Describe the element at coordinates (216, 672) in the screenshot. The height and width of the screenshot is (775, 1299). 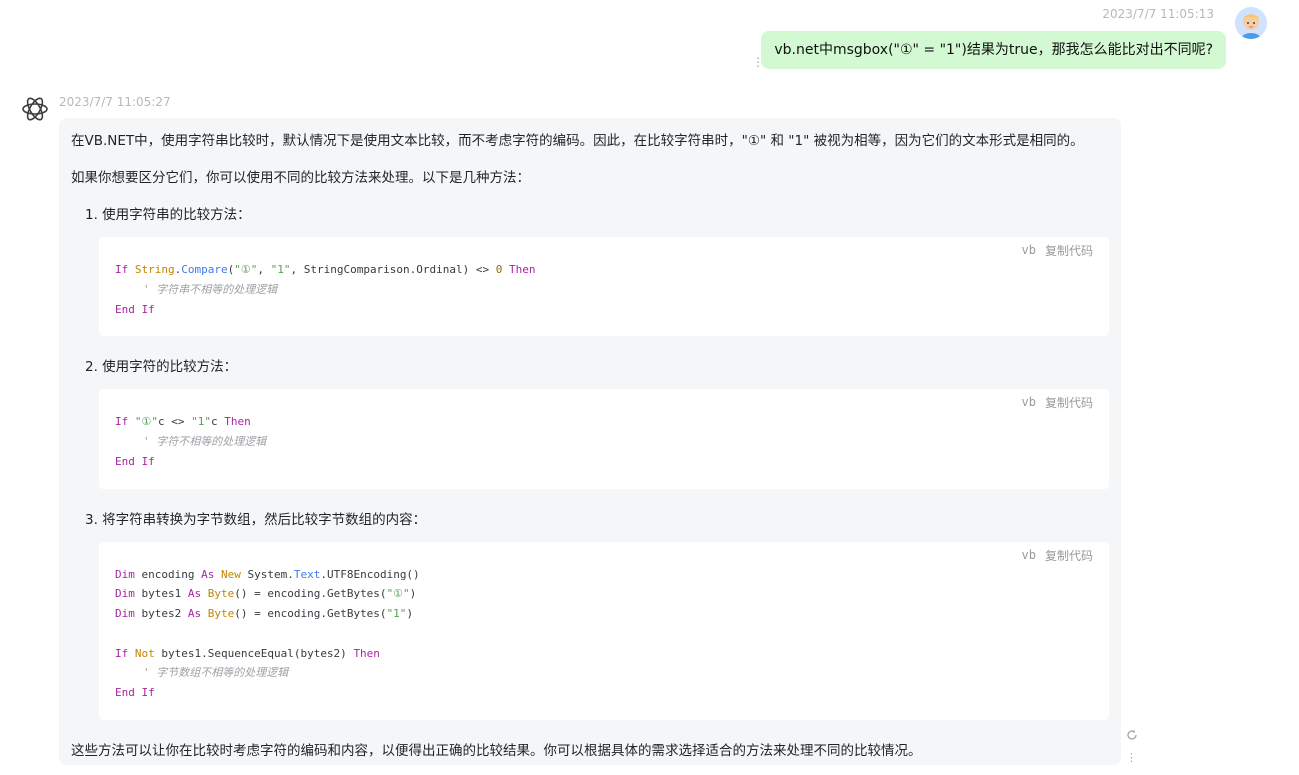
I see `code-line: ' 字节数组不相等的处理逻辑` at that location.